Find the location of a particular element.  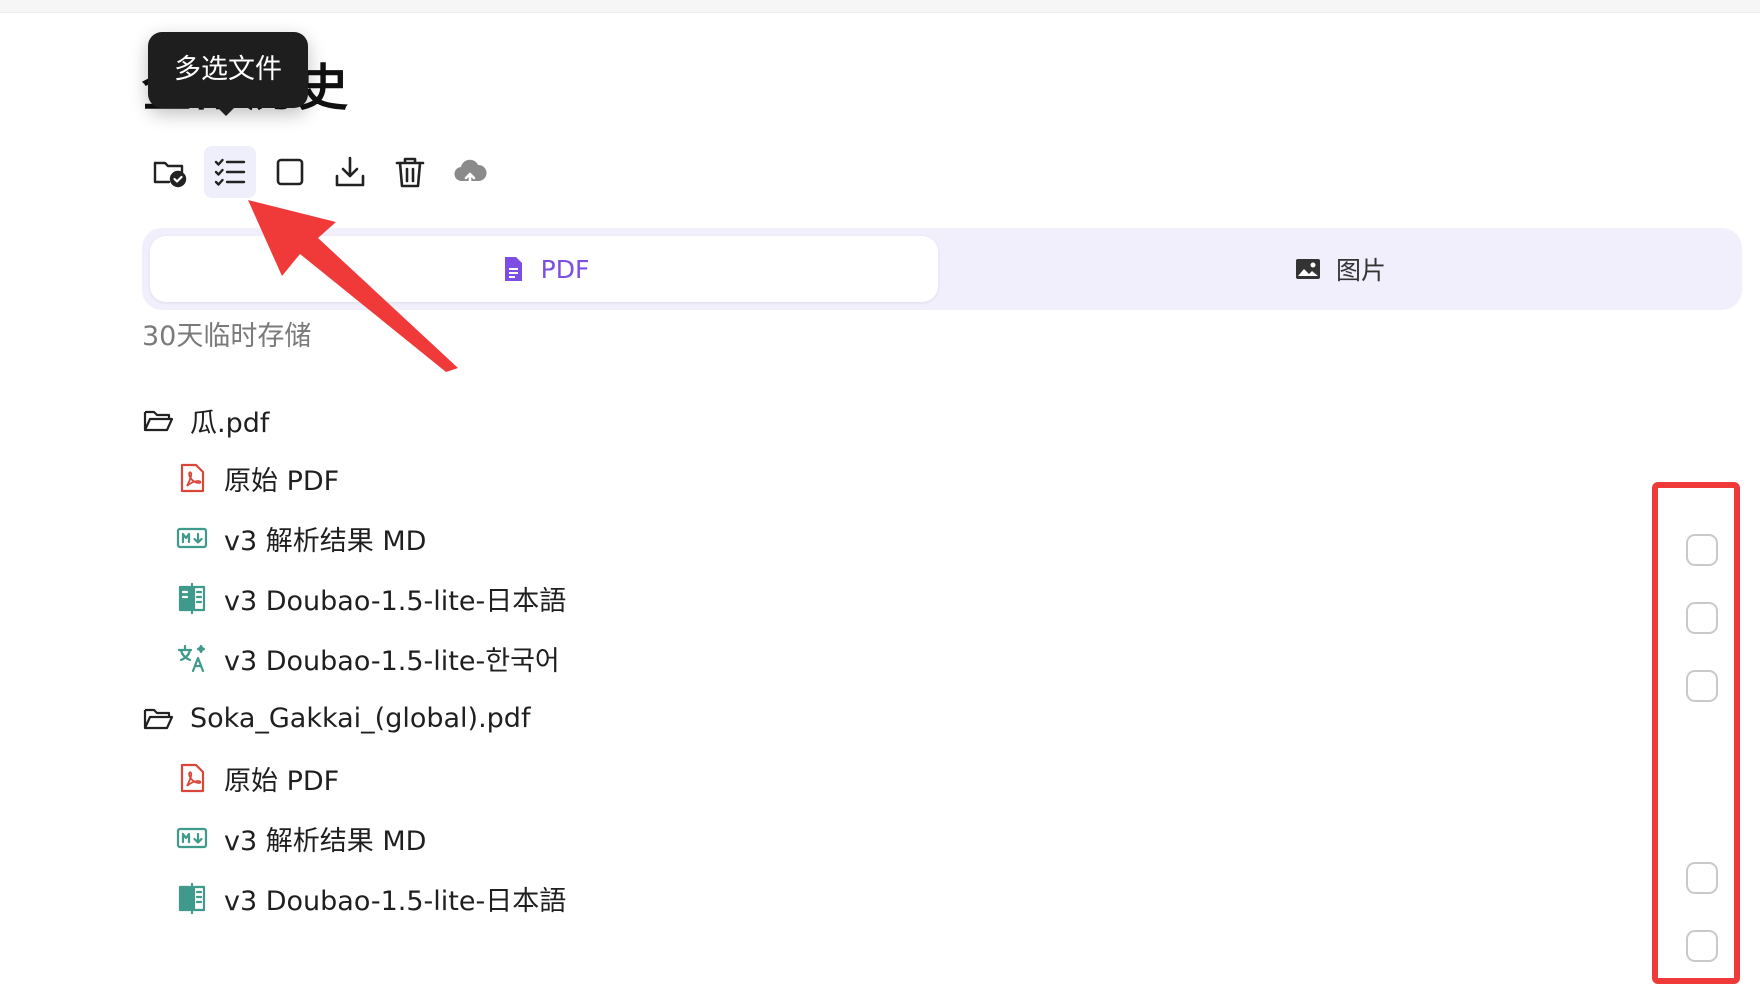

download-icon is located at coordinates (350, 171).